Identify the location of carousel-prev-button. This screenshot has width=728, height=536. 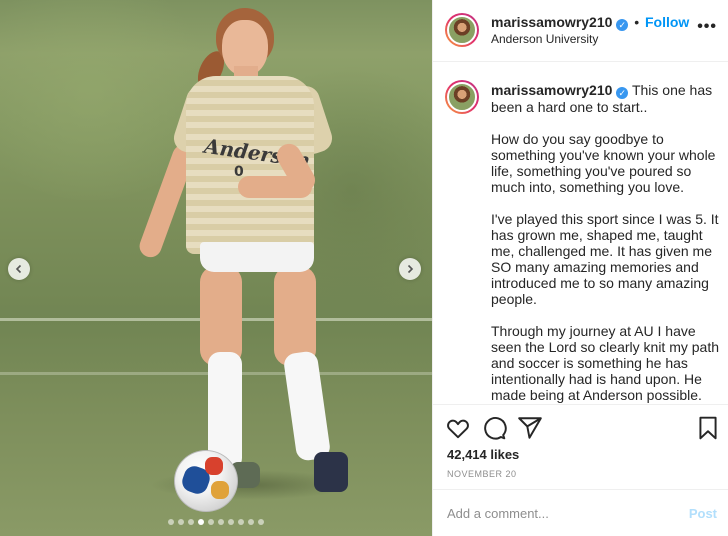
(19, 269).